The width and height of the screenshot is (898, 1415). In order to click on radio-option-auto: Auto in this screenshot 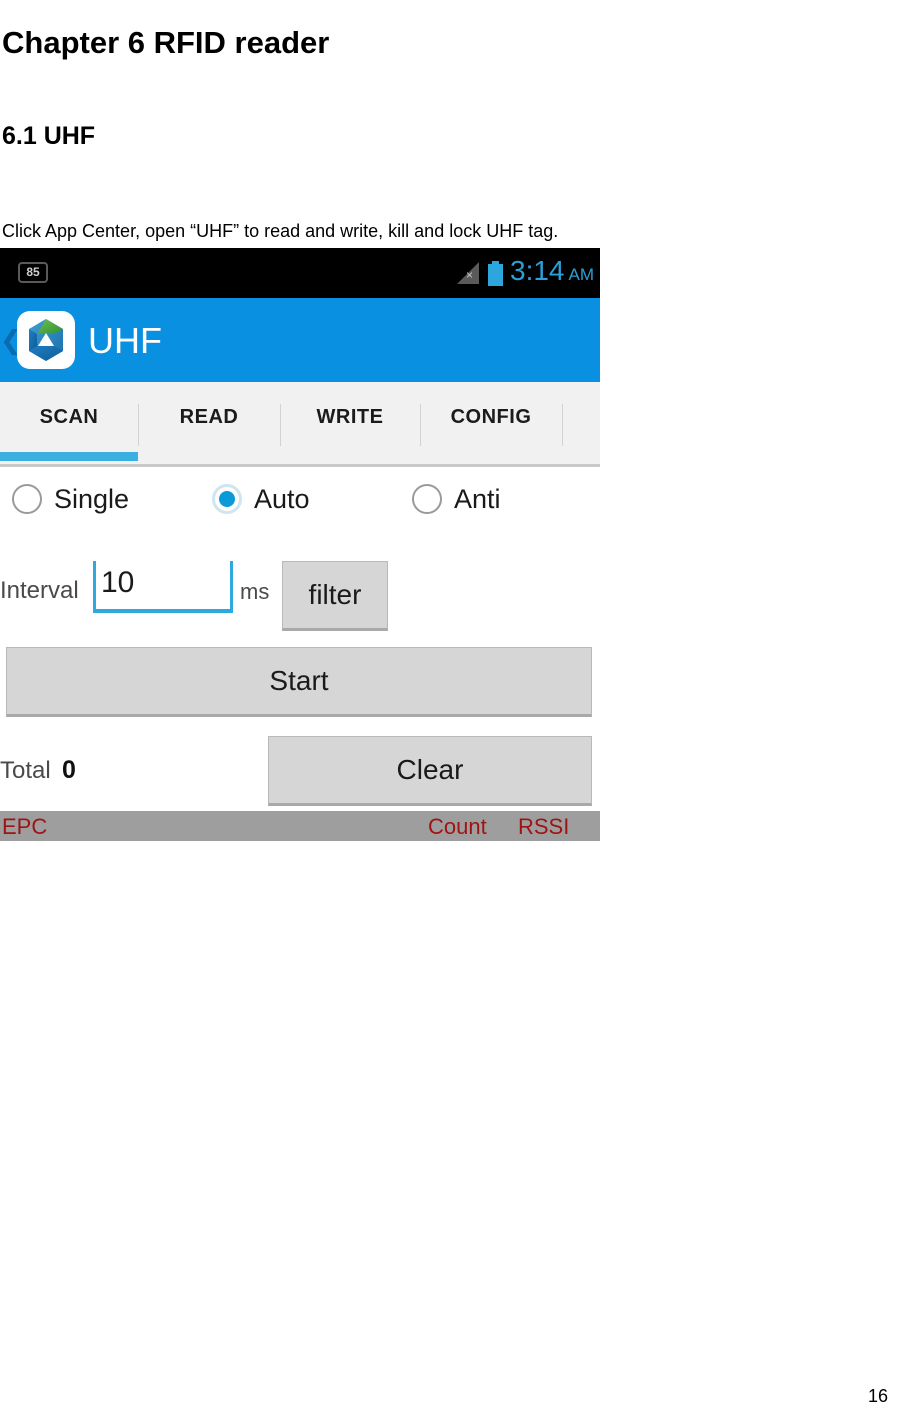, I will do `click(261, 499)`.